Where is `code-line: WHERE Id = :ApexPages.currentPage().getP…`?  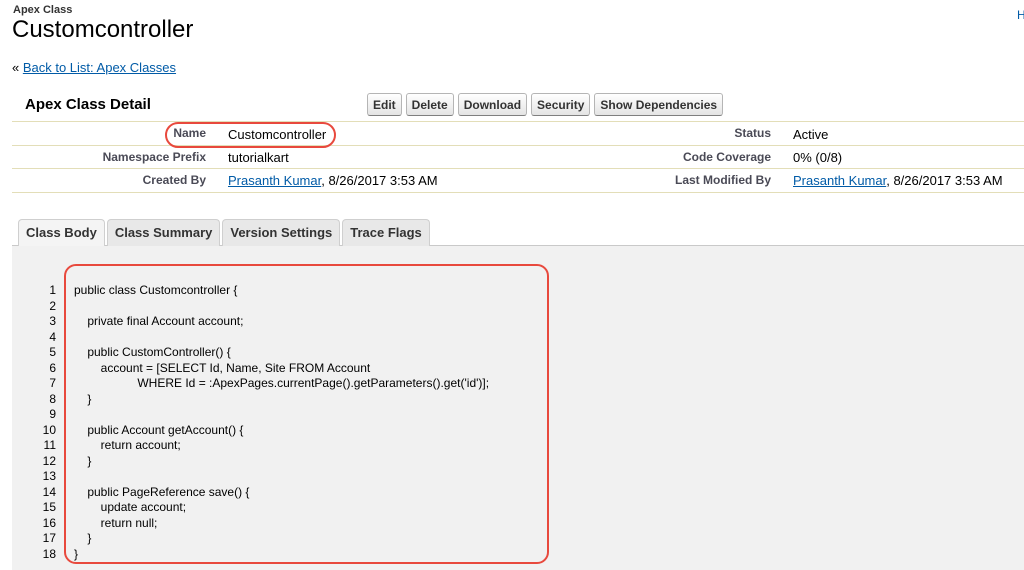 code-line: WHERE Id = :ApexPages.currentPage().getP… is located at coordinates (282, 383).